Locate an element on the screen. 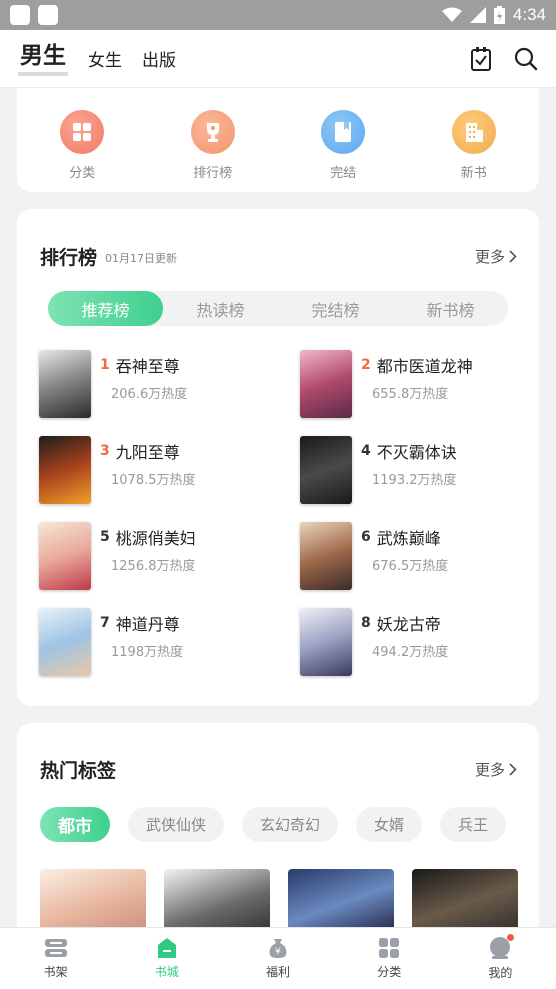  more-label: 更多 is located at coordinates (489, 769).